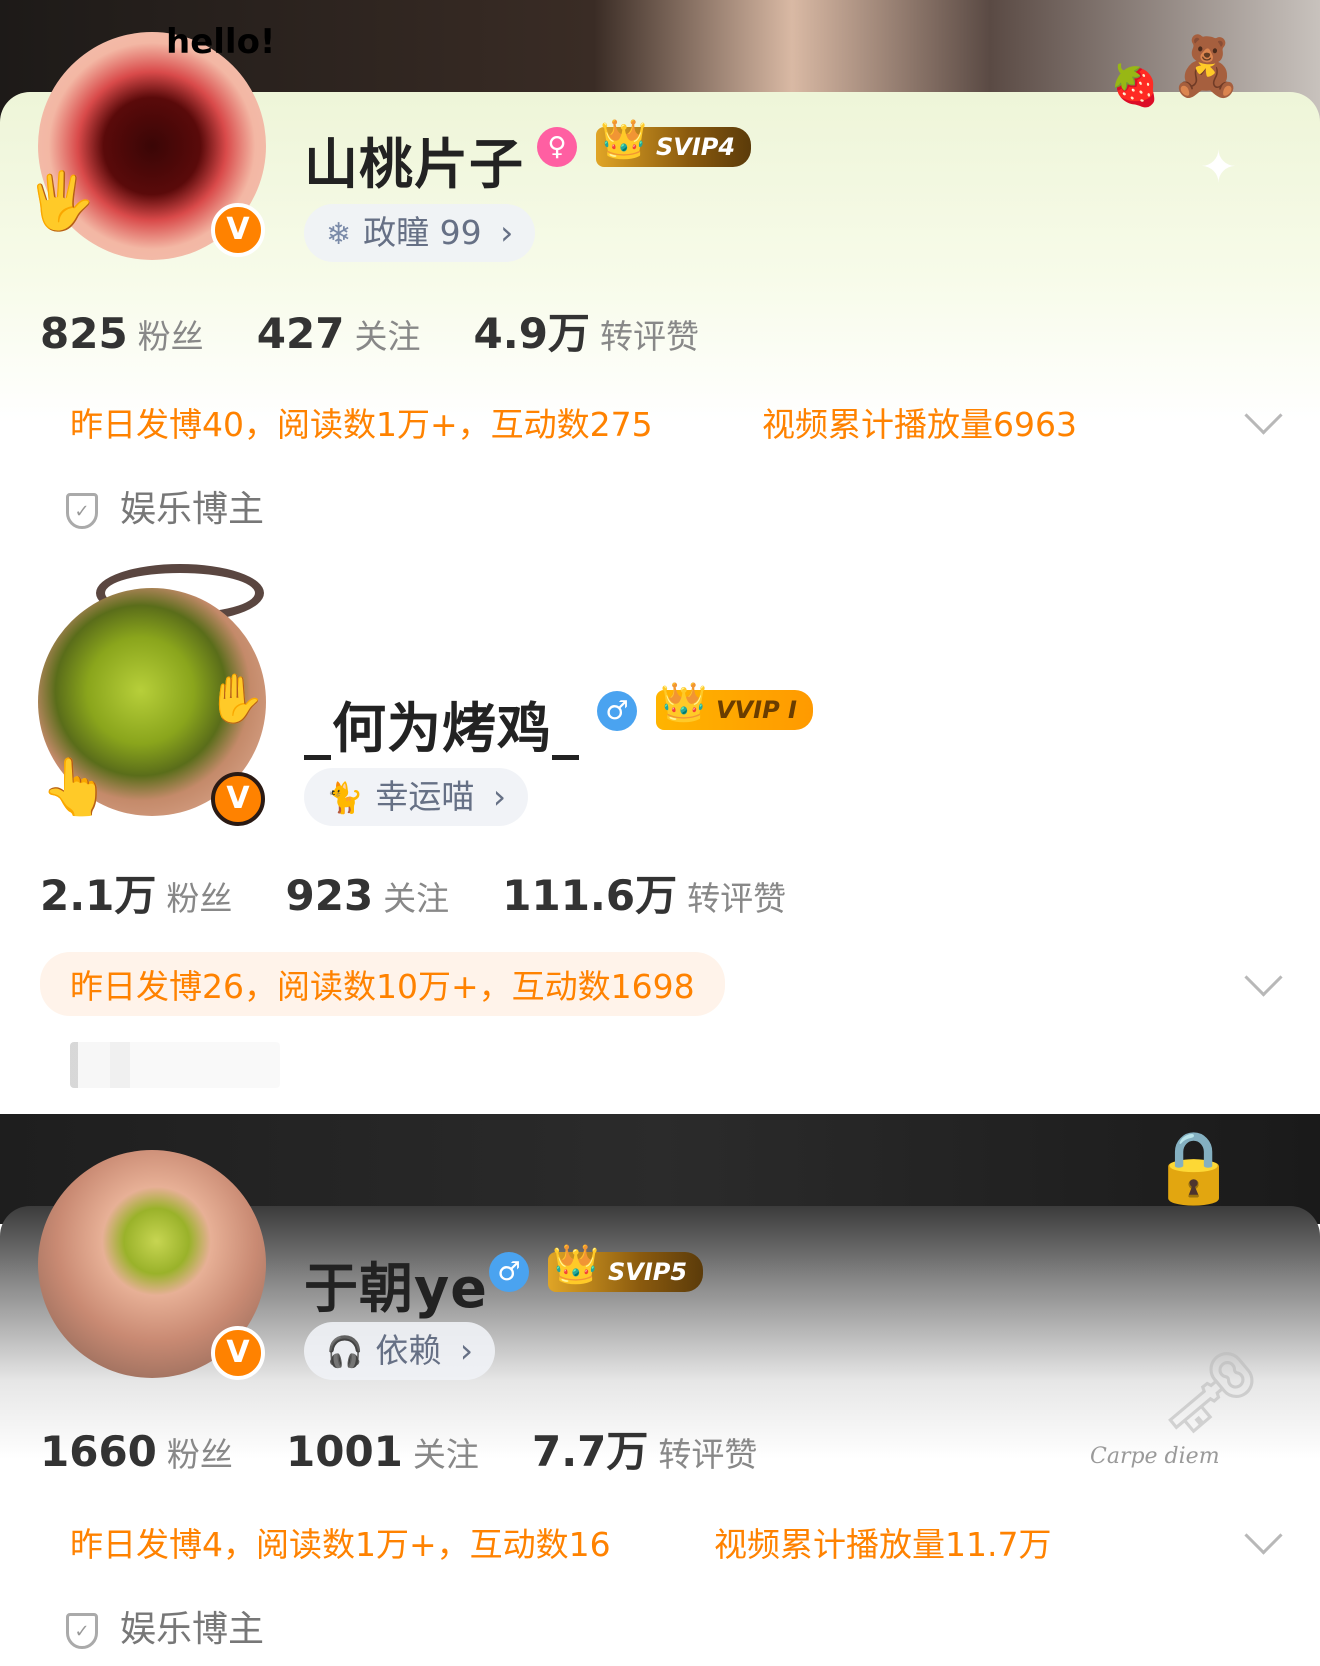  I want to click on stat-fans: 825 粉丝, so click(122, 333).